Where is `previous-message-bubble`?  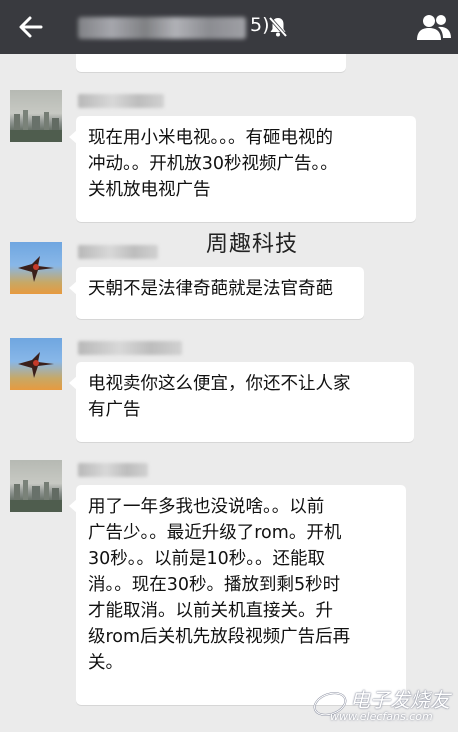 previous-message-bubble is located at coordinates (211, 63).